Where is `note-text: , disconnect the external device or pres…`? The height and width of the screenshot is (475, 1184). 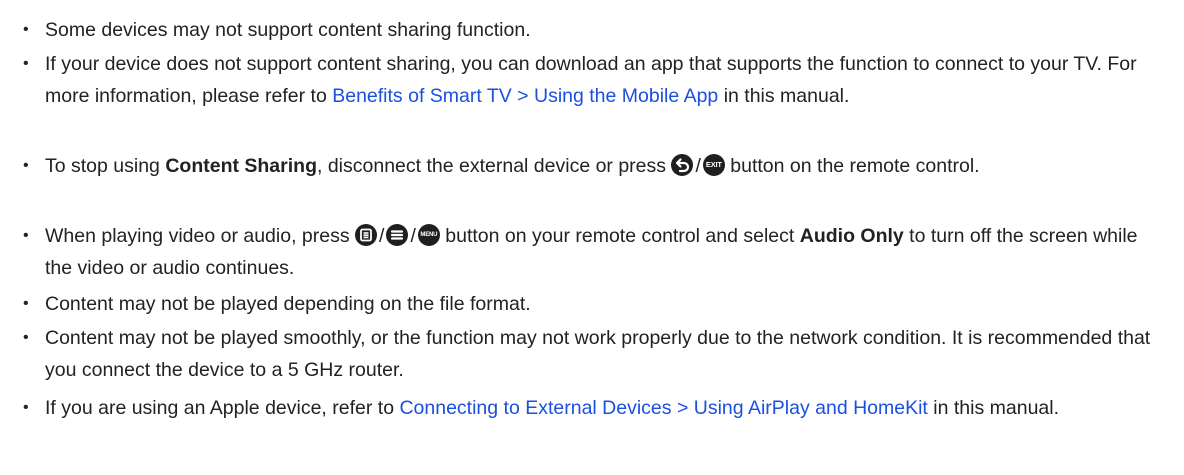
note-text: , disconnect the external device or pres… is located at coordinates (494, 166).